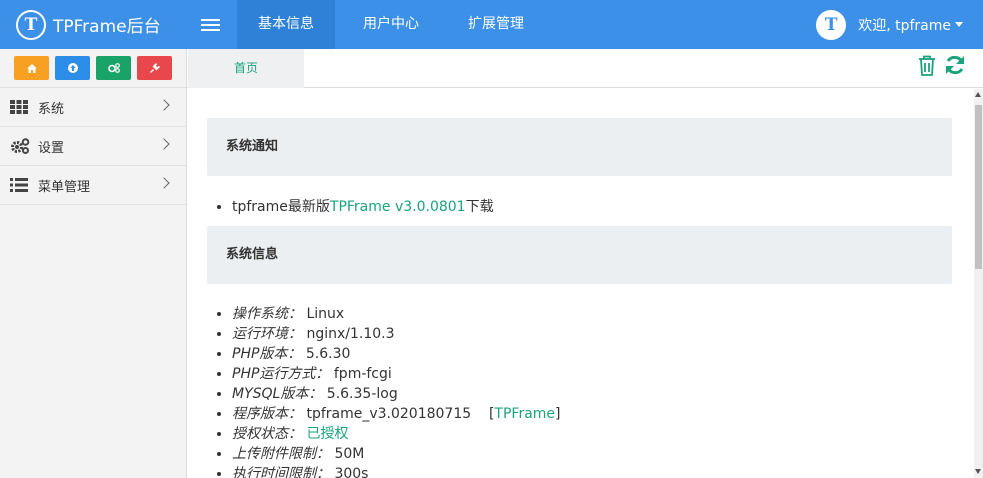  I want to click on cogs-icon, so click(20, 146).